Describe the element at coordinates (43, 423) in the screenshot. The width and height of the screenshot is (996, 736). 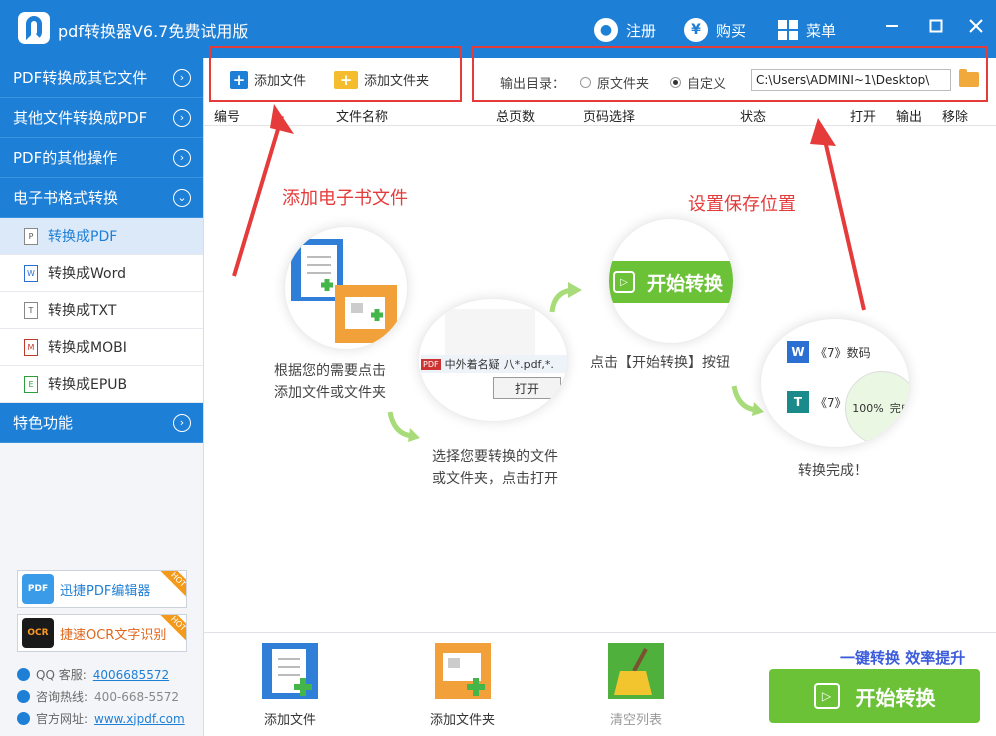
I see `category-label: 特色功能` at that location.